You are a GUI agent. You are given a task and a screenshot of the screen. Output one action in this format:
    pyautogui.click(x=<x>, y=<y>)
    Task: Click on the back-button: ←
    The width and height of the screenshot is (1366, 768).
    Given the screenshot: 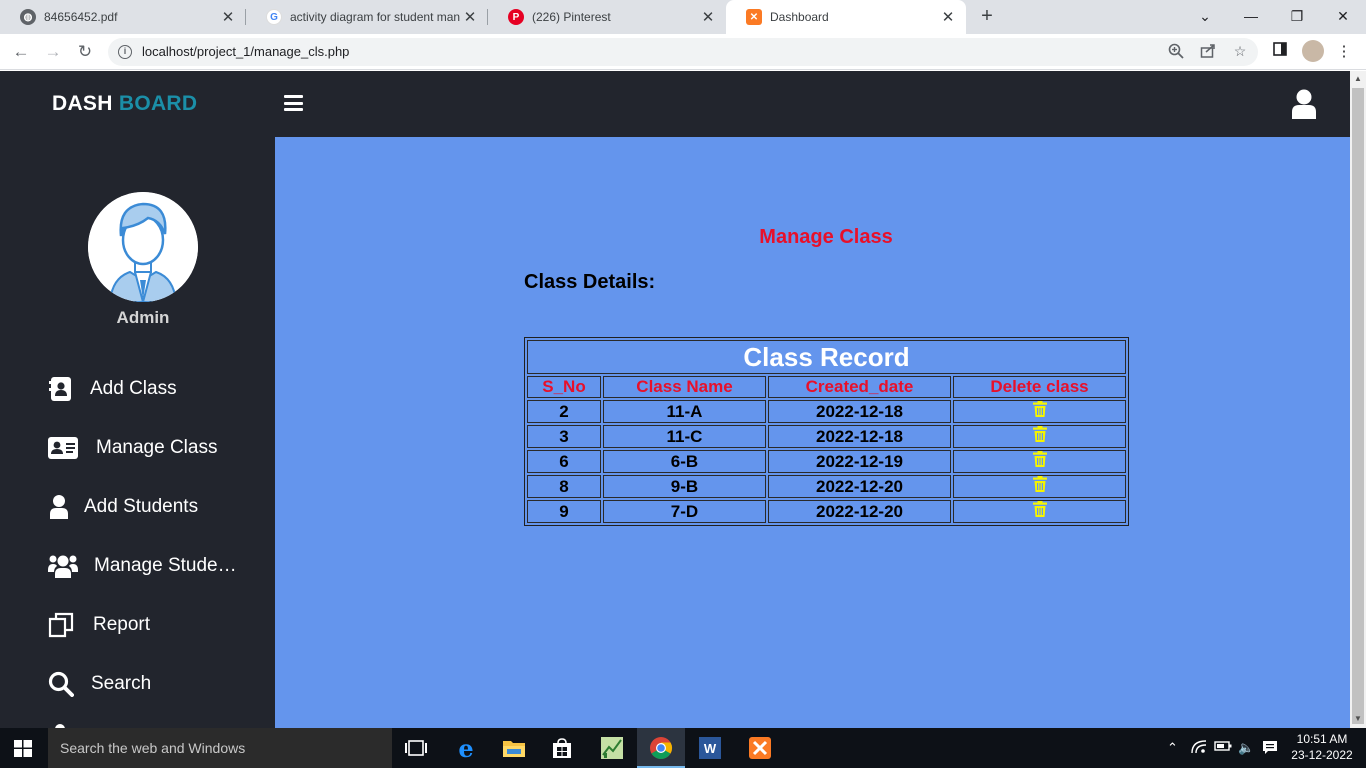 What is the action you would take?
    pyautogui.click(x=21, y=52)
    